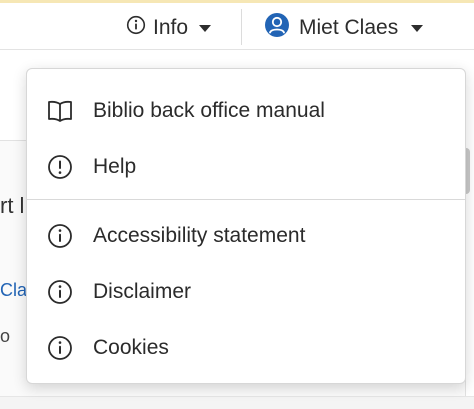  I want to click on book-icon, so click(60, 111).